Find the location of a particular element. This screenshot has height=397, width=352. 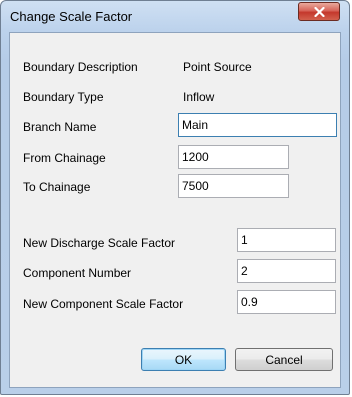

new-discharge-scale-factor-input is located at coordinates (286, 240).